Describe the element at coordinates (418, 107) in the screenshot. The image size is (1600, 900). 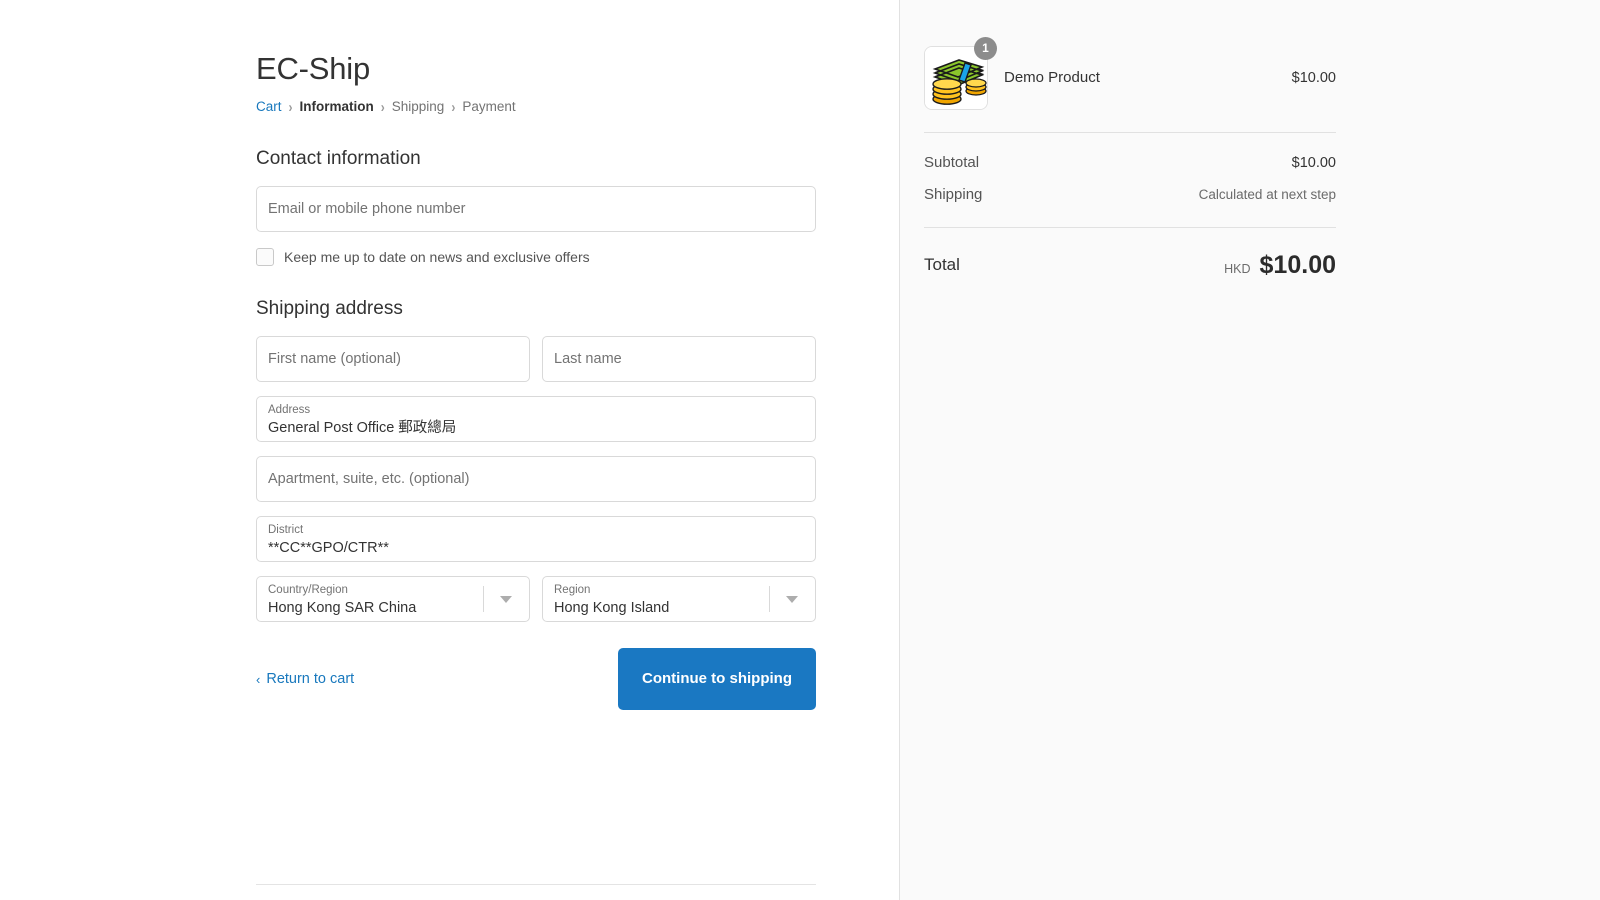
I see `breadcrumb-item-shipping: Shipping` at that location.